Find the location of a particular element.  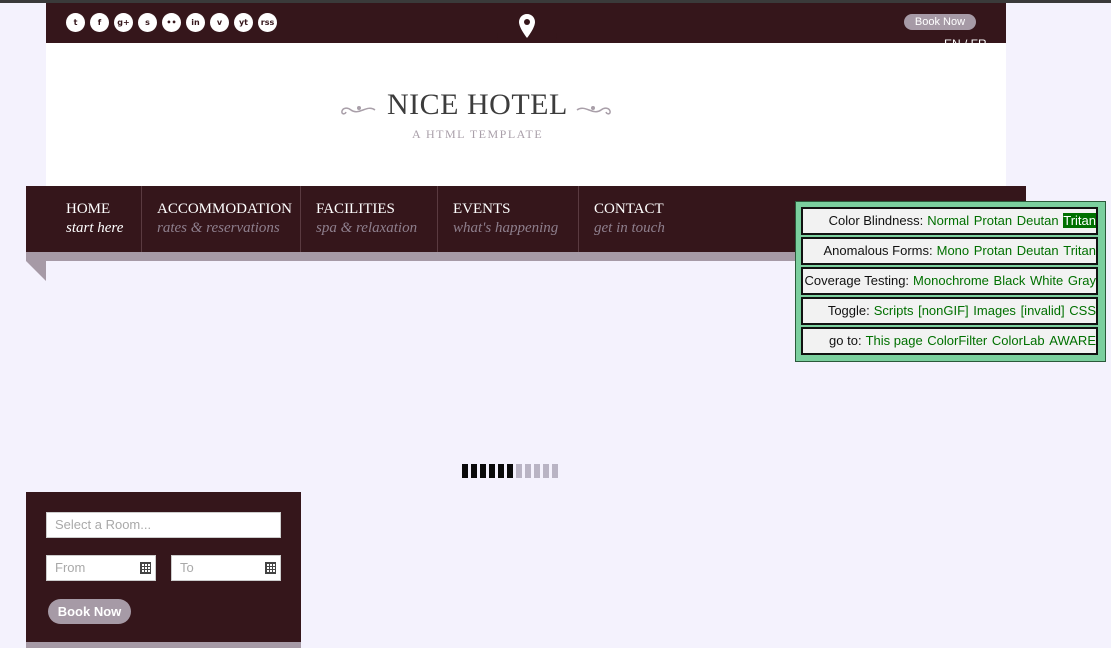

from-date-input: From is located at coordinates (101, 568).